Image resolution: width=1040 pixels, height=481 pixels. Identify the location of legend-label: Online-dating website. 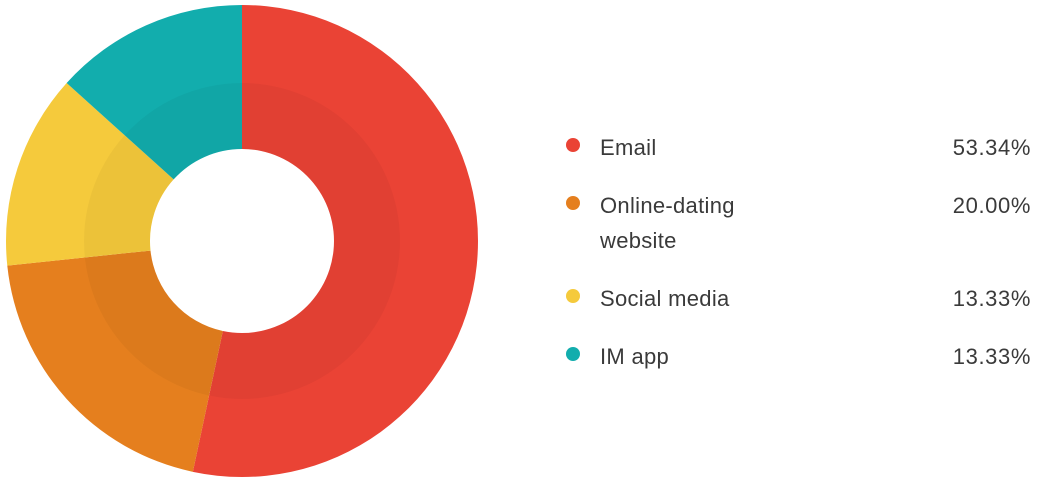
(667, 223).